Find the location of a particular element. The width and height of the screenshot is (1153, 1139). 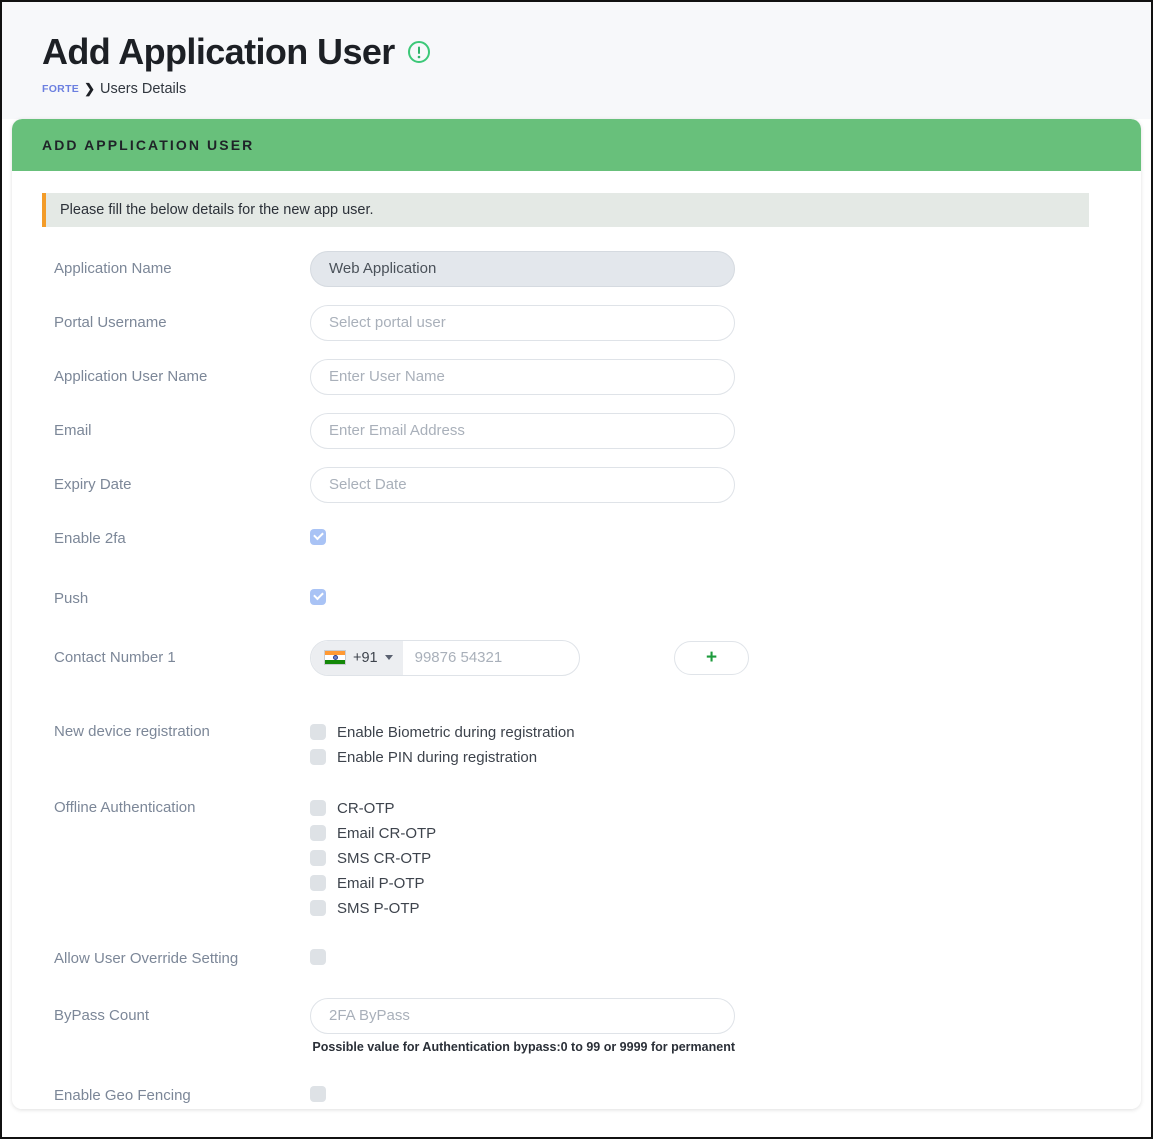

label-expiry-date: Expiry Date is located at coordinates (93, 484).